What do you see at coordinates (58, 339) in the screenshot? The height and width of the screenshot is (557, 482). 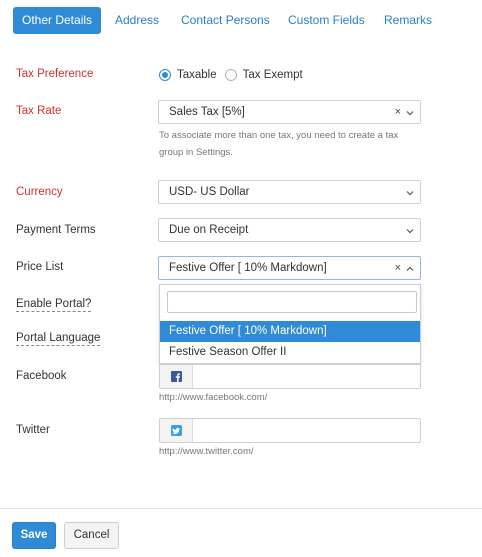 I see `portal-language-label: Portal Language` at bounding box center [58, 339].